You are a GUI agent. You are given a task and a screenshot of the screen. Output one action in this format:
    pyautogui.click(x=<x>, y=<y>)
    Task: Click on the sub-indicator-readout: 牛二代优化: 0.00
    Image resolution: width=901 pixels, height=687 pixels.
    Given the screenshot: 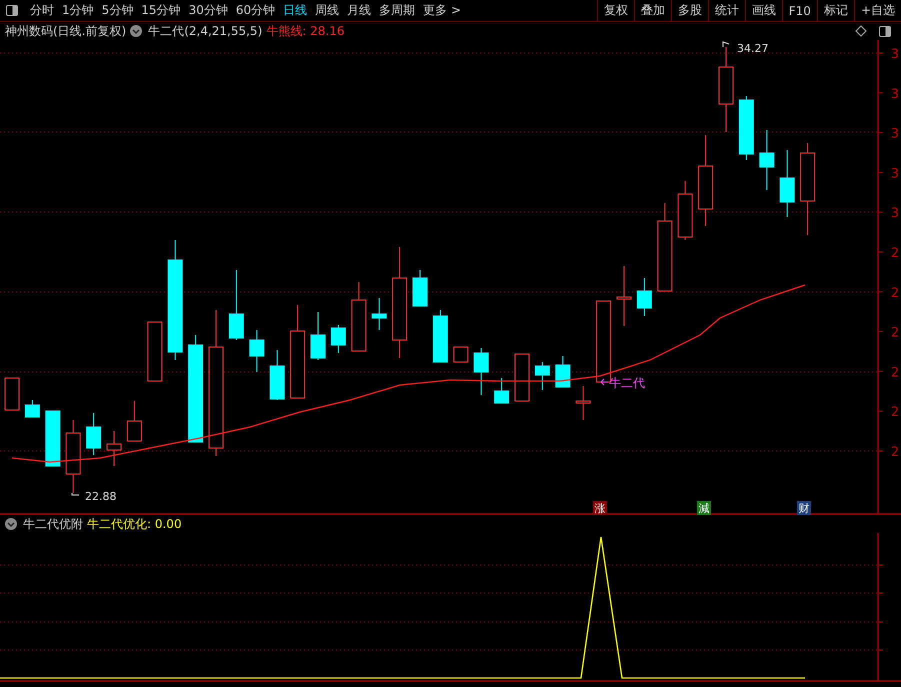 What is the action you would take?
    pyautogui.click(x=134, y=524)
    